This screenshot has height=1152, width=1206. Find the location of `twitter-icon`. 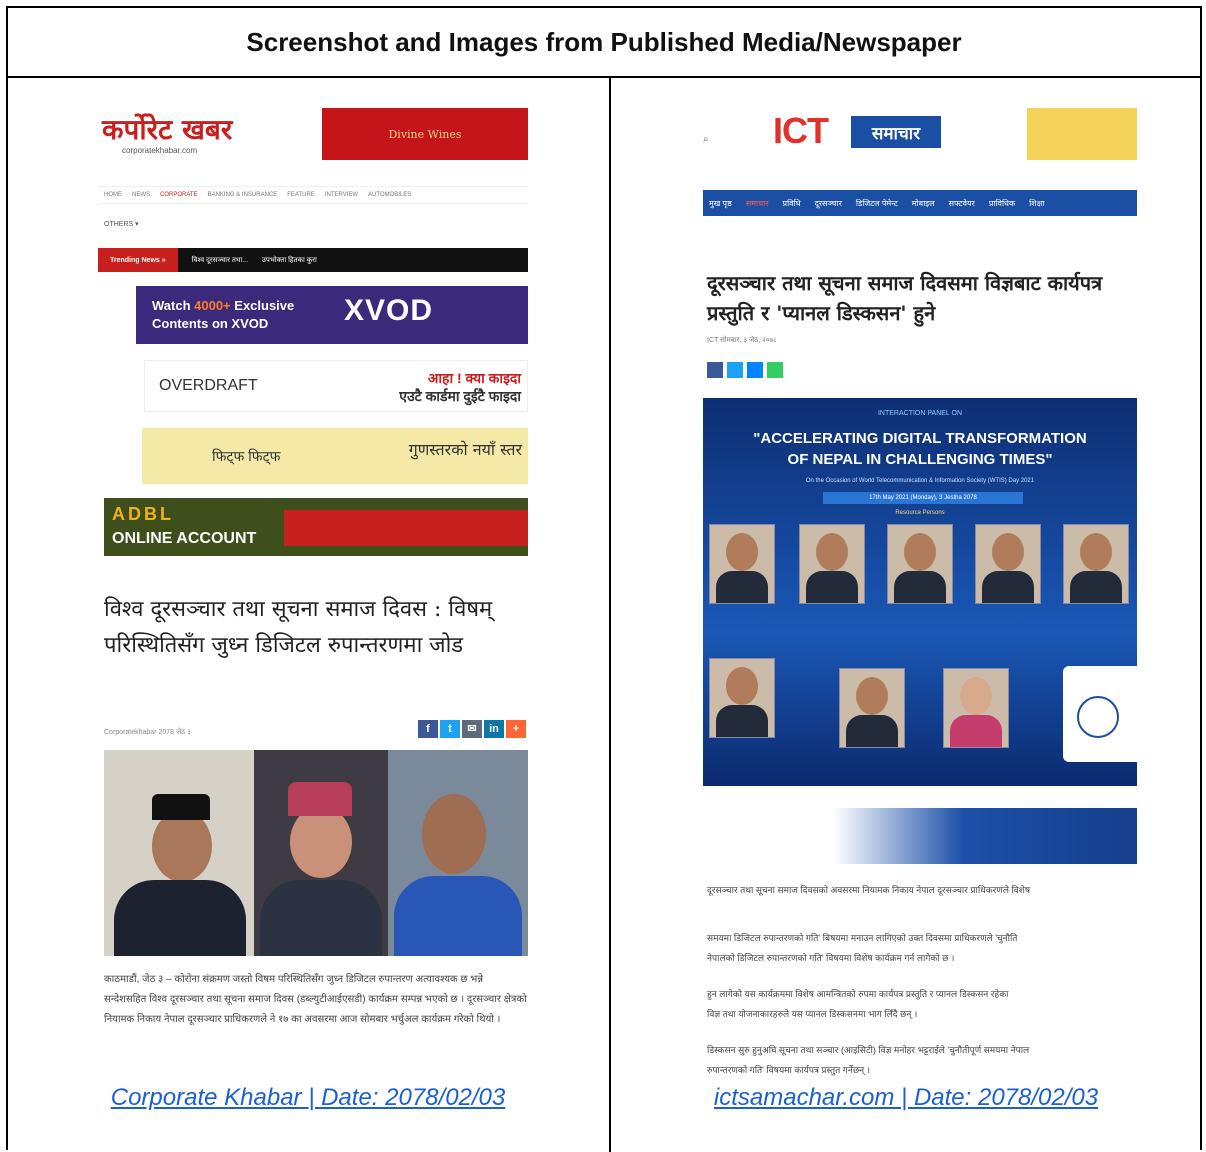

twitter-icon is located at coordinates (735, 370).